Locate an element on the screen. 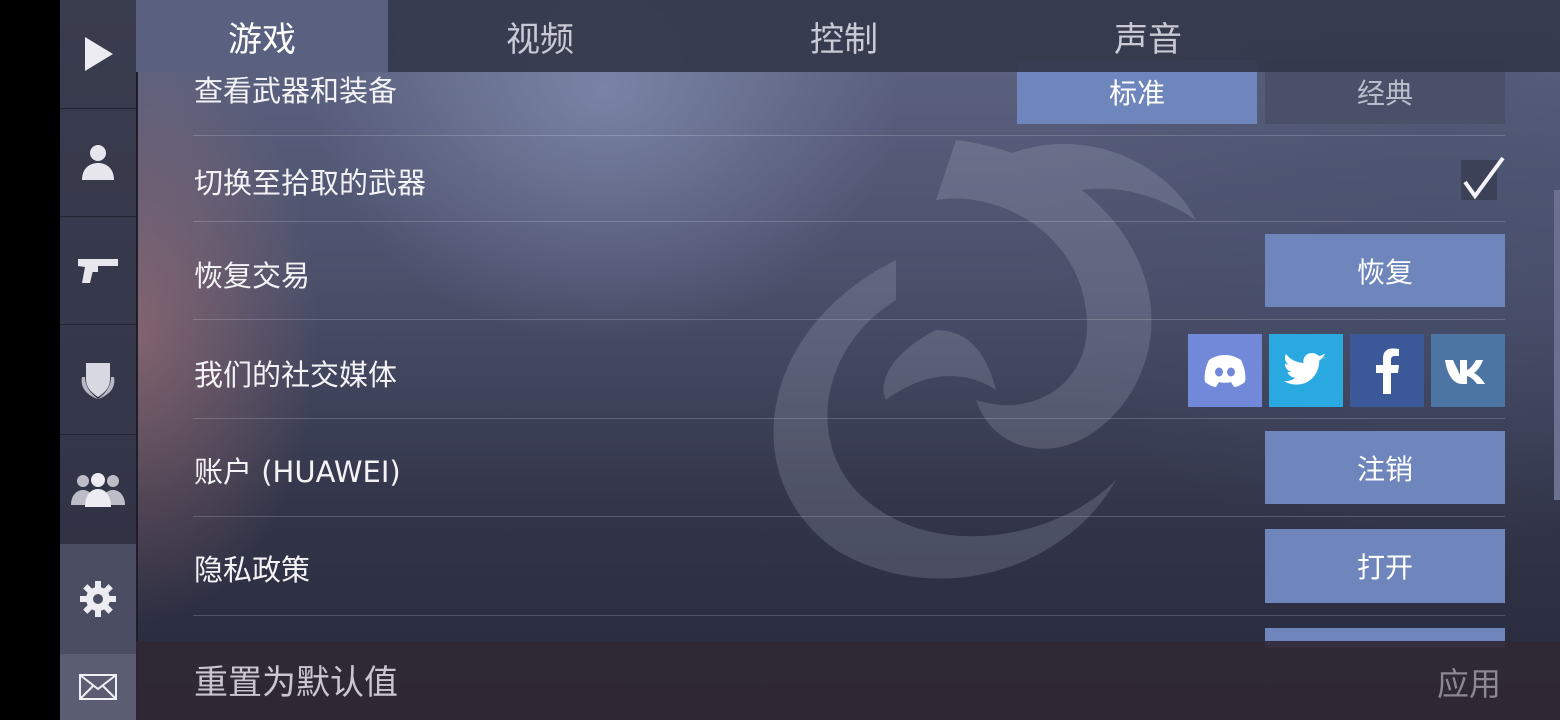  clan-nav-button is located at coordinates (98, 379).